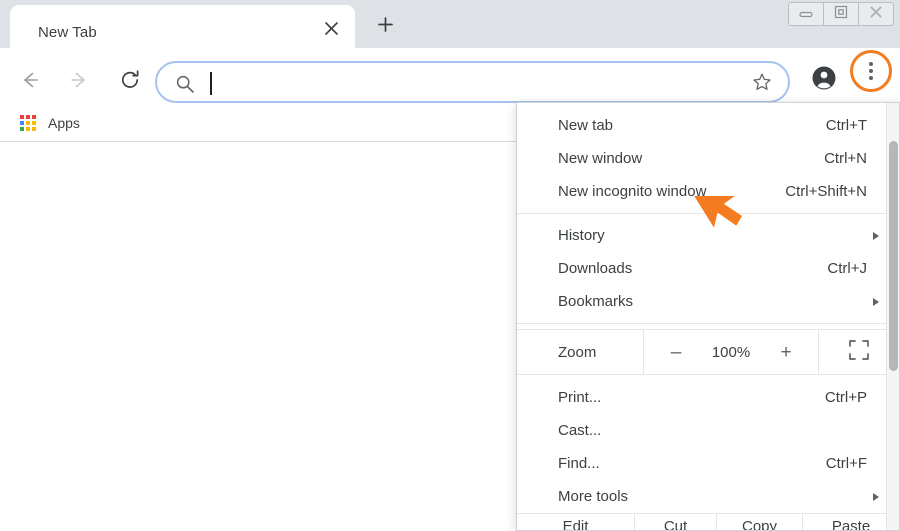 The height and width of the screenshot is (531, 900). I want to click on menu-item-shortcut: Ctrl+P, so click(845, 397).